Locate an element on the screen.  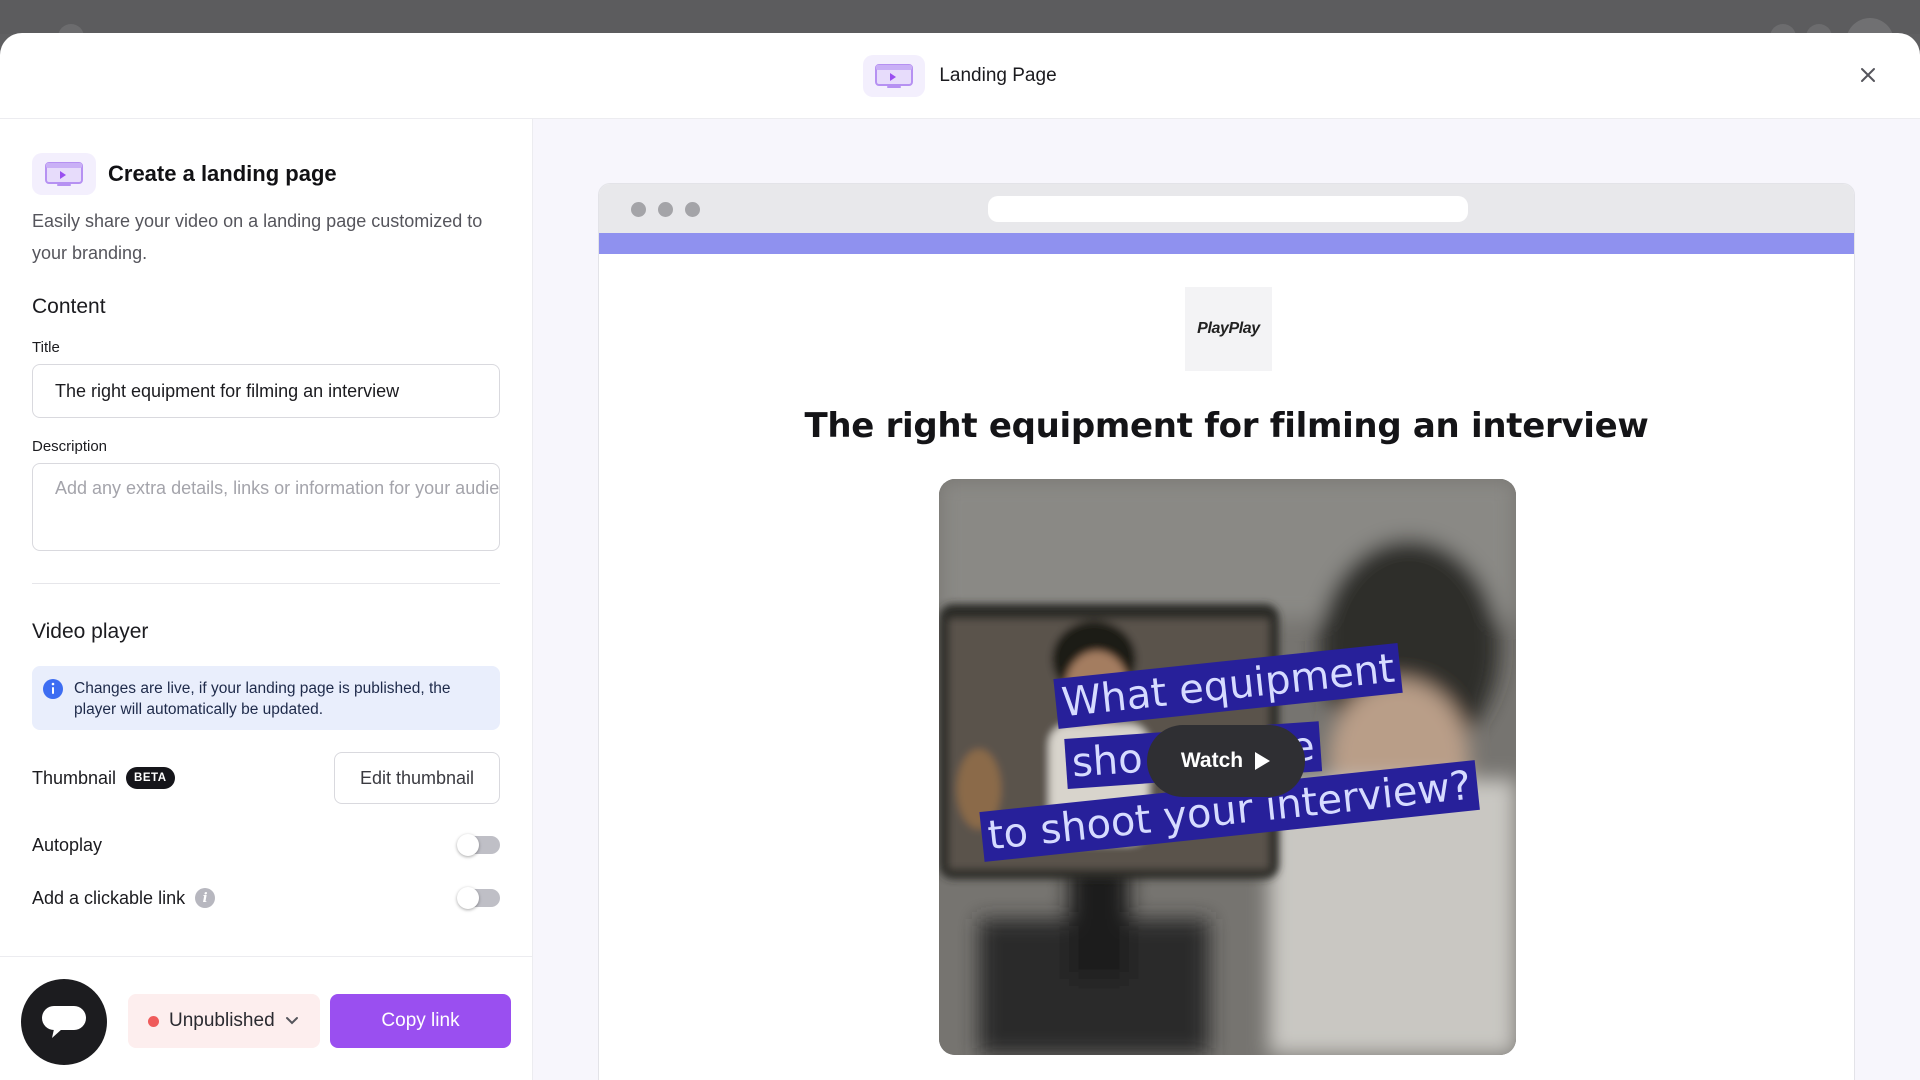
chat-support-button is located at coordinates (64, 1022).